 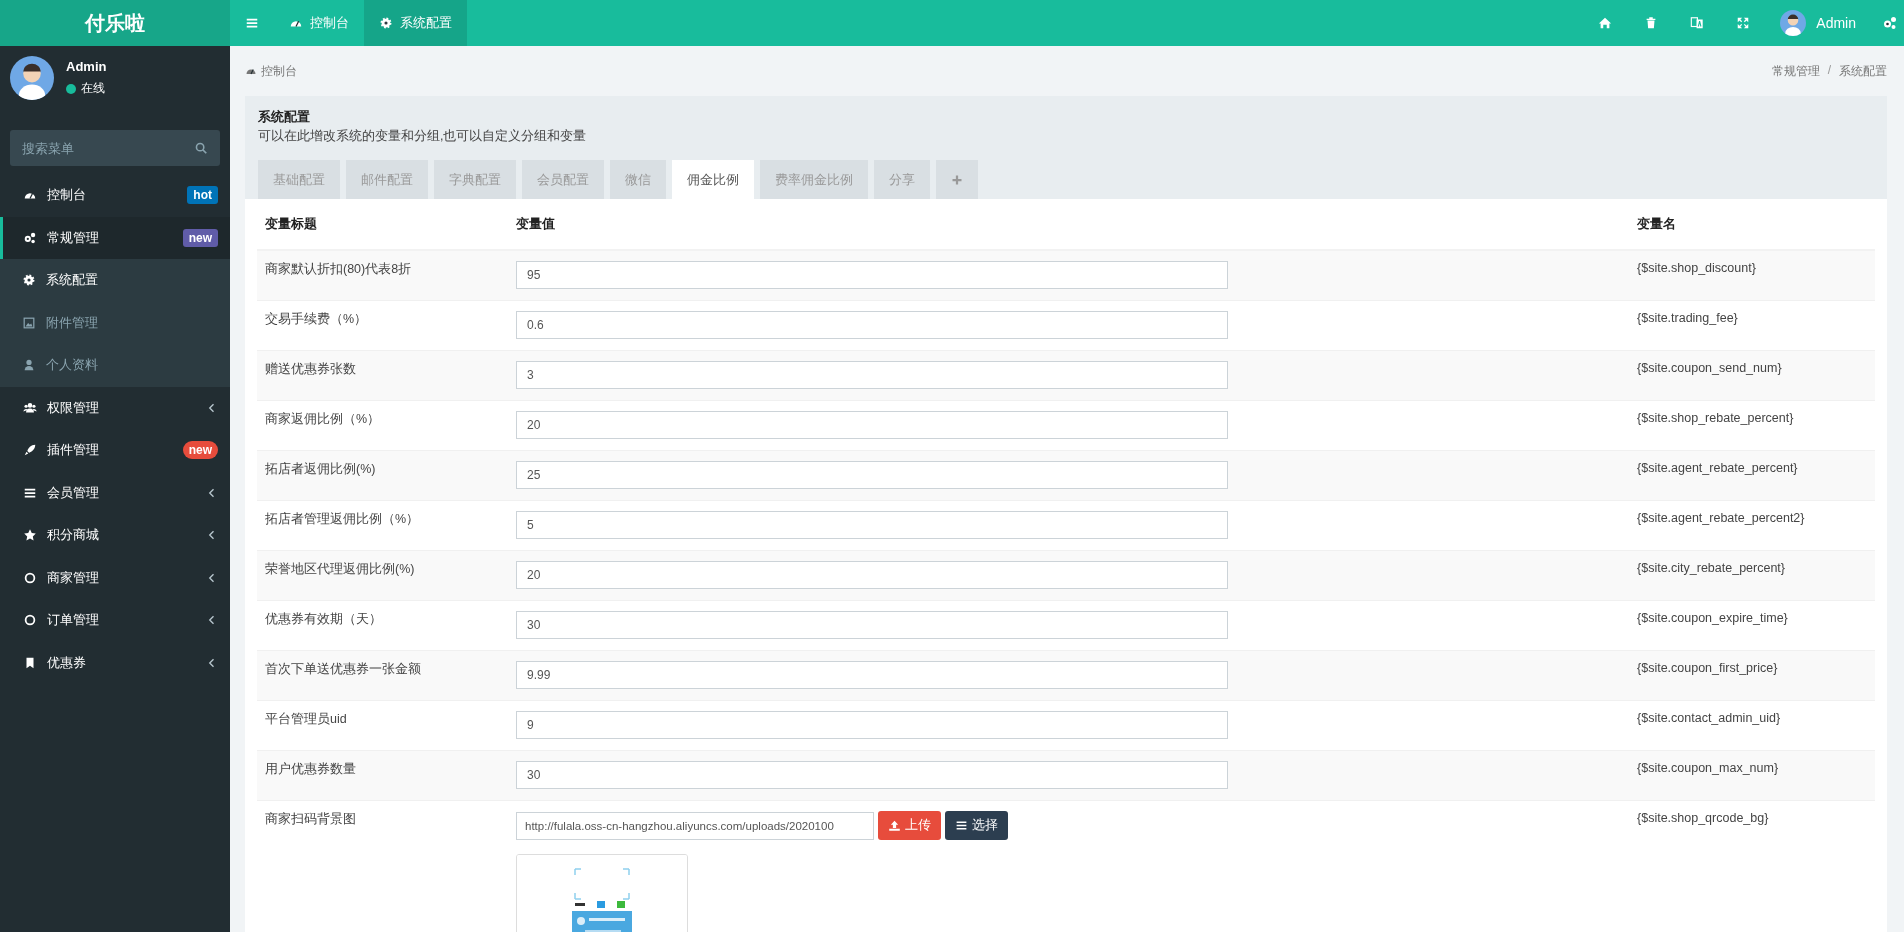 I want to click on variable-name: {$site.shop_rebate_percent}, so click(x=1715, y=418).